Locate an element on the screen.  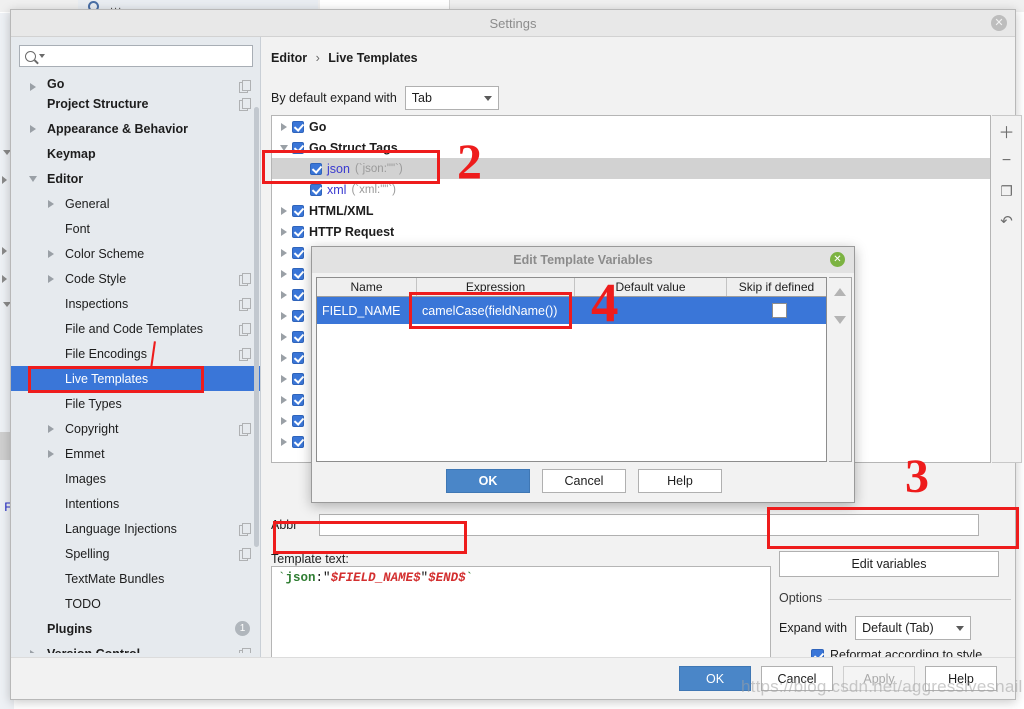
sidebar-item-project-structure: Project Structure is located at coordinates (135, 103).